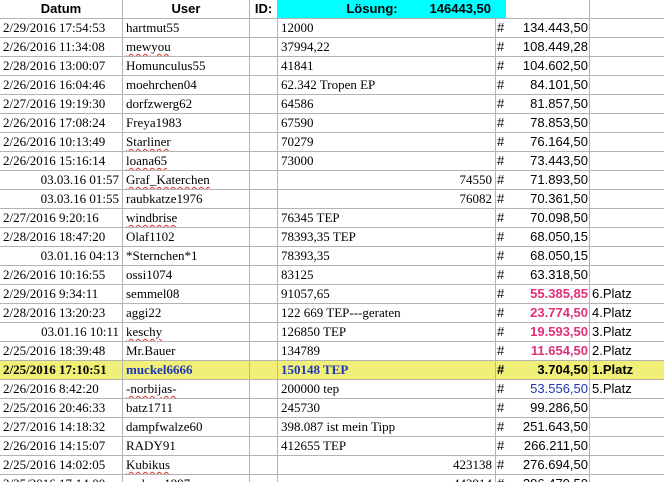 Image resolution: width=664 pixels, height=482 pixels. Describe the element at coordinates (61, 199) in the screenshot. I see `date-cell: 03.03.16 01:55` at that location.